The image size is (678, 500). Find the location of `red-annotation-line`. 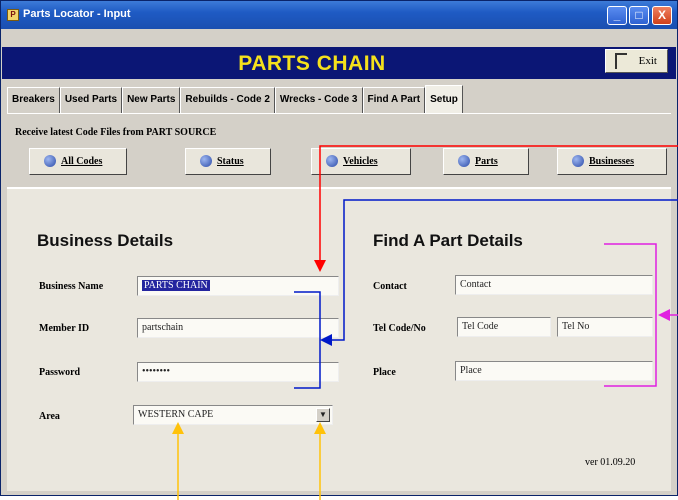

red-annotation-line is located at coordinates (496, 208).